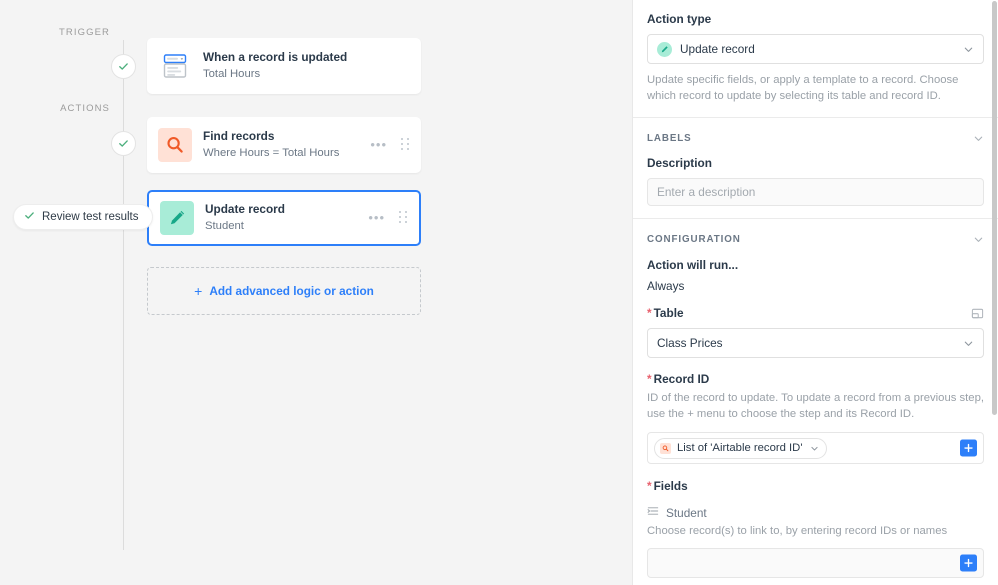  I want to click on panel-scrollbar, so click(994, 292).